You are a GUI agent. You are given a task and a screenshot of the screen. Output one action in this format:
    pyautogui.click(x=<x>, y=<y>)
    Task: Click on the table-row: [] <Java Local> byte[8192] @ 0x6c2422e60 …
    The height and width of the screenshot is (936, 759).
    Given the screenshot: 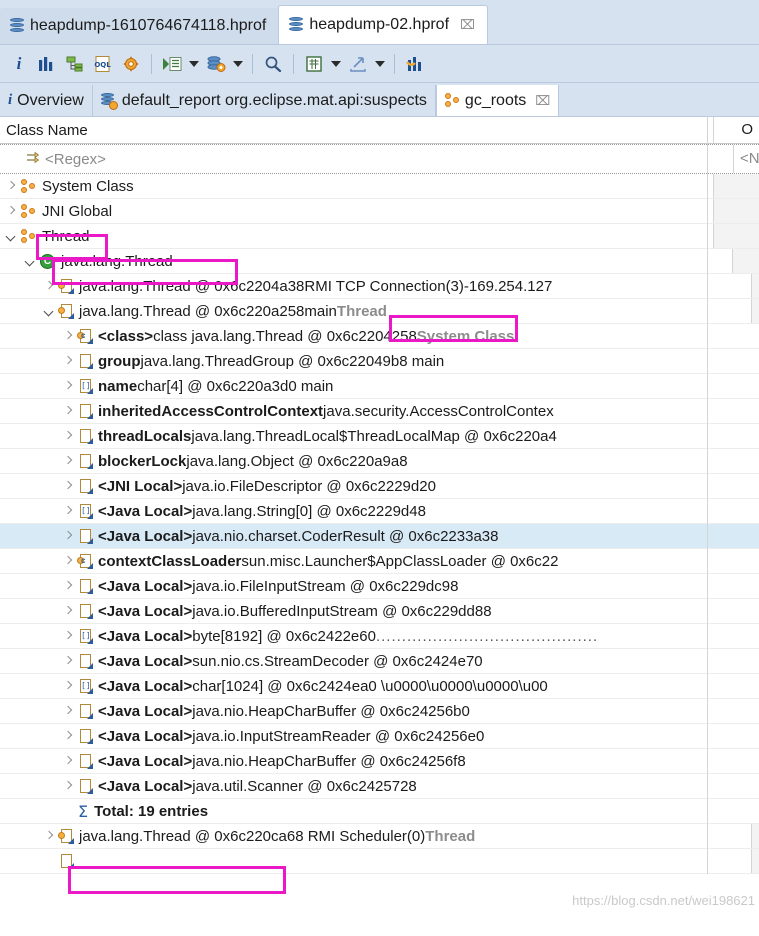 What is the action you would take?
    pyautogui.click(x=379, y=636)
    